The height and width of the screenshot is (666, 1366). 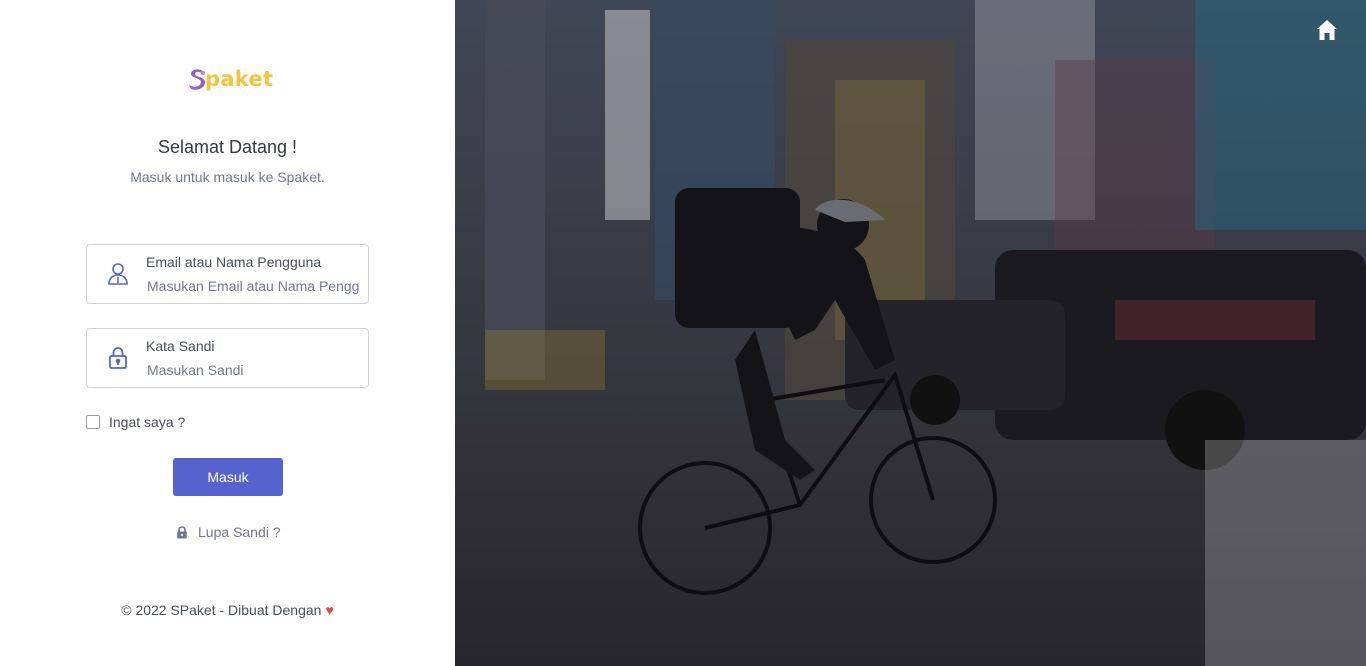 What do you see at coordinates (239, 532) in the screenshot?
I see `forgot-password-label: Lupa Sandi ?` at bounding box center [239, 532].